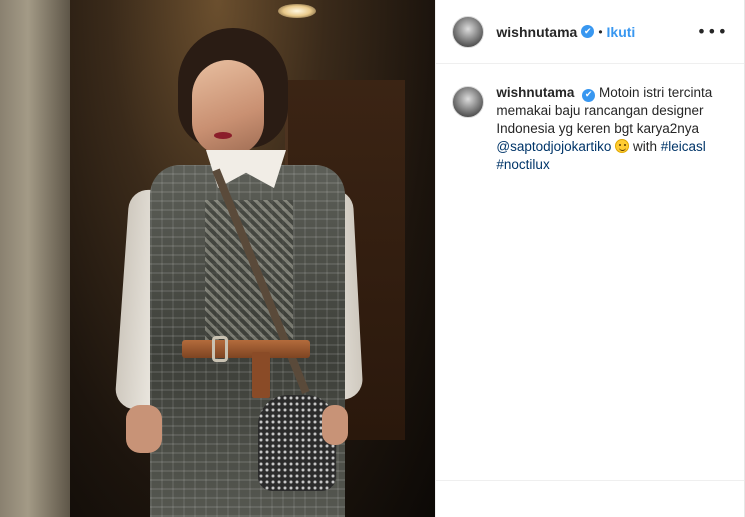  I want to click on avatar, so click(468, 31).